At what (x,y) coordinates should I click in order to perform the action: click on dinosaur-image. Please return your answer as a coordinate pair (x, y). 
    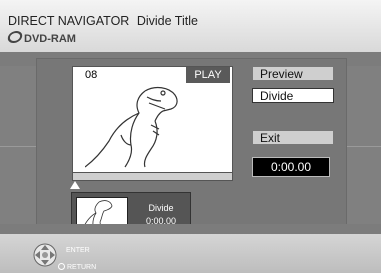
    Looking at the image, I should click on (131, 127).